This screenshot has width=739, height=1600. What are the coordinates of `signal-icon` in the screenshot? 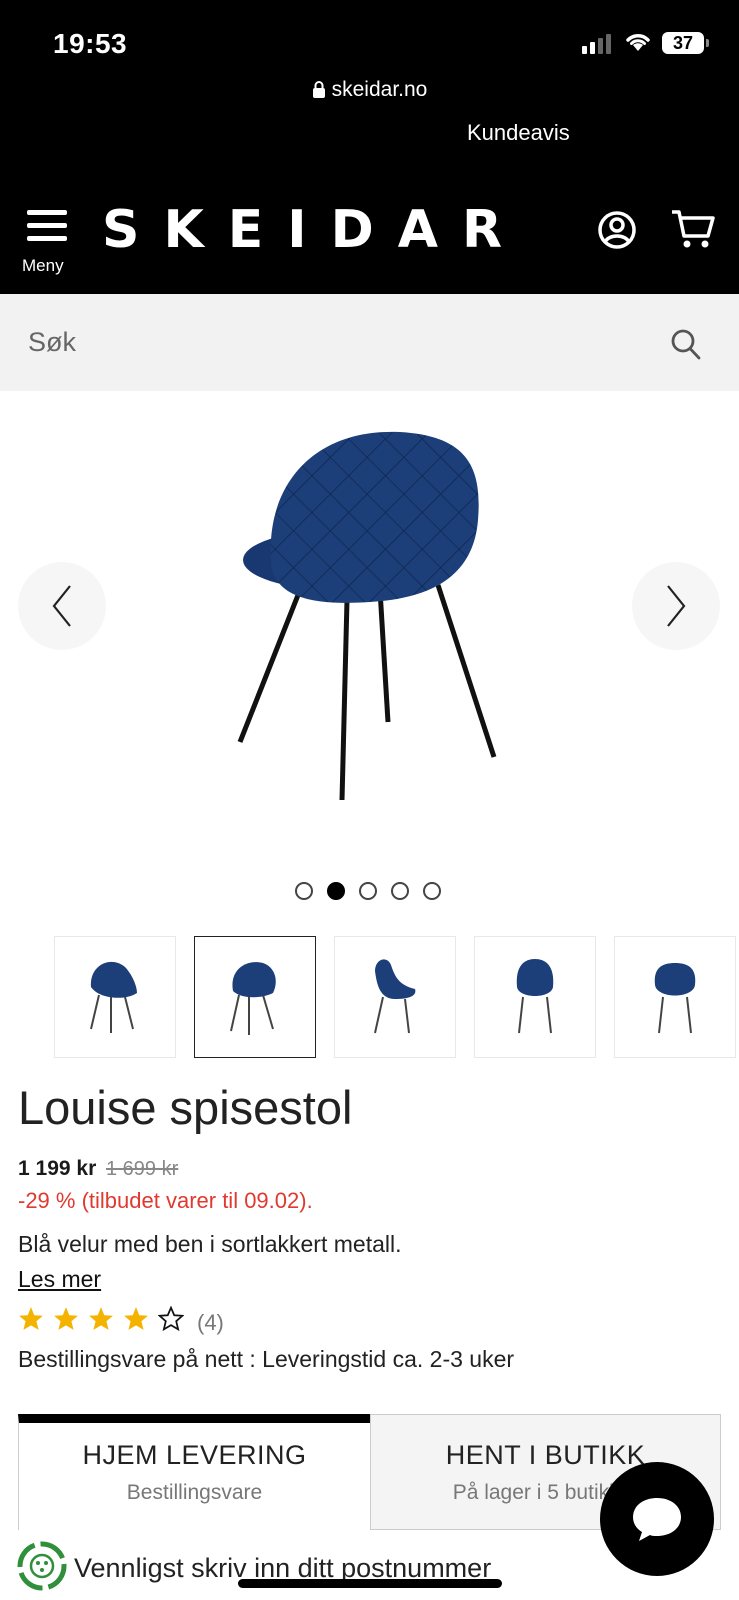 It's located at (596, 44).